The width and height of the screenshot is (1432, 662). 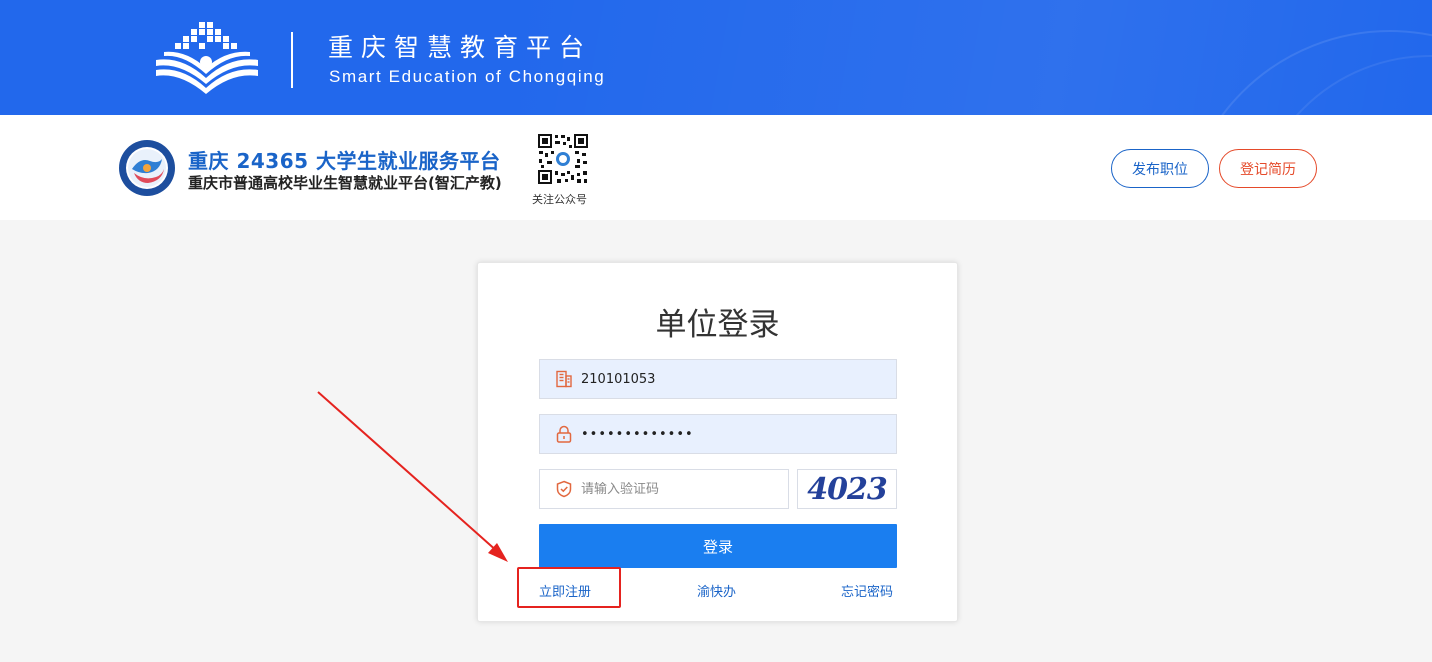 I want to click on captcha-image: 4023, so click(x=847, y=489).